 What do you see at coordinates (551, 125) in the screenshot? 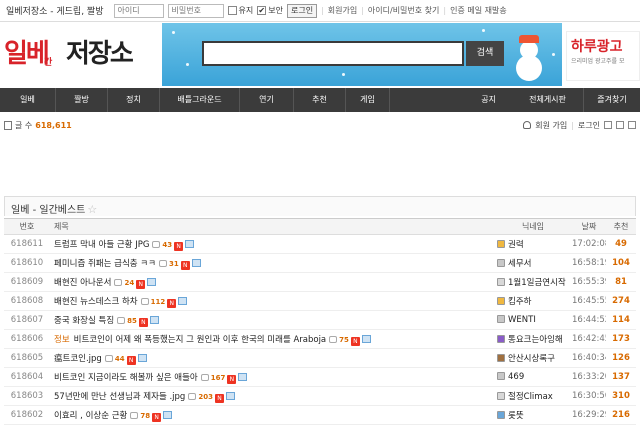
I see `member-signup-link: 회원 가입` at bounding box center [551, 125].